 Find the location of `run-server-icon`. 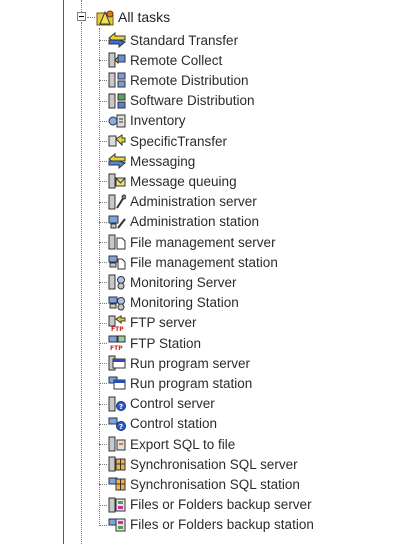

run-server-icon is located at coordinates (117, 363).